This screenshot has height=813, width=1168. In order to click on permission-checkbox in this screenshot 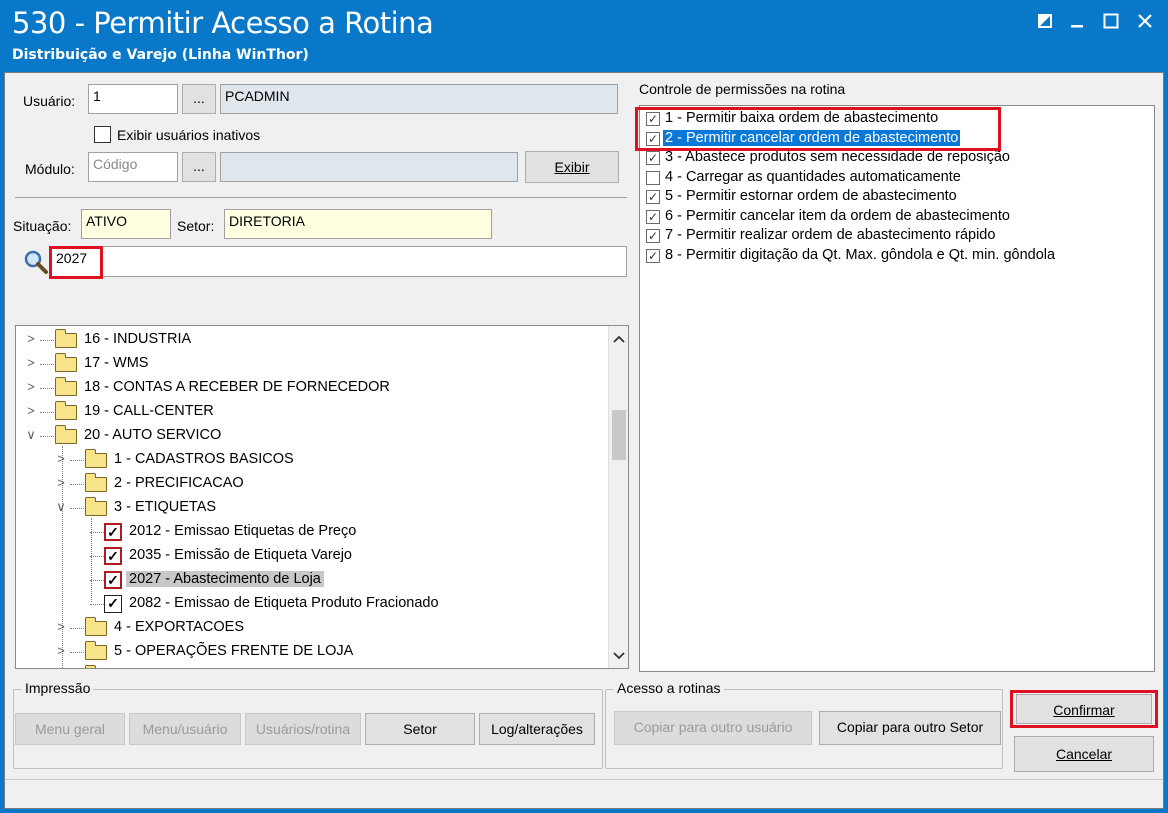, I will do `click(653, 177)`.